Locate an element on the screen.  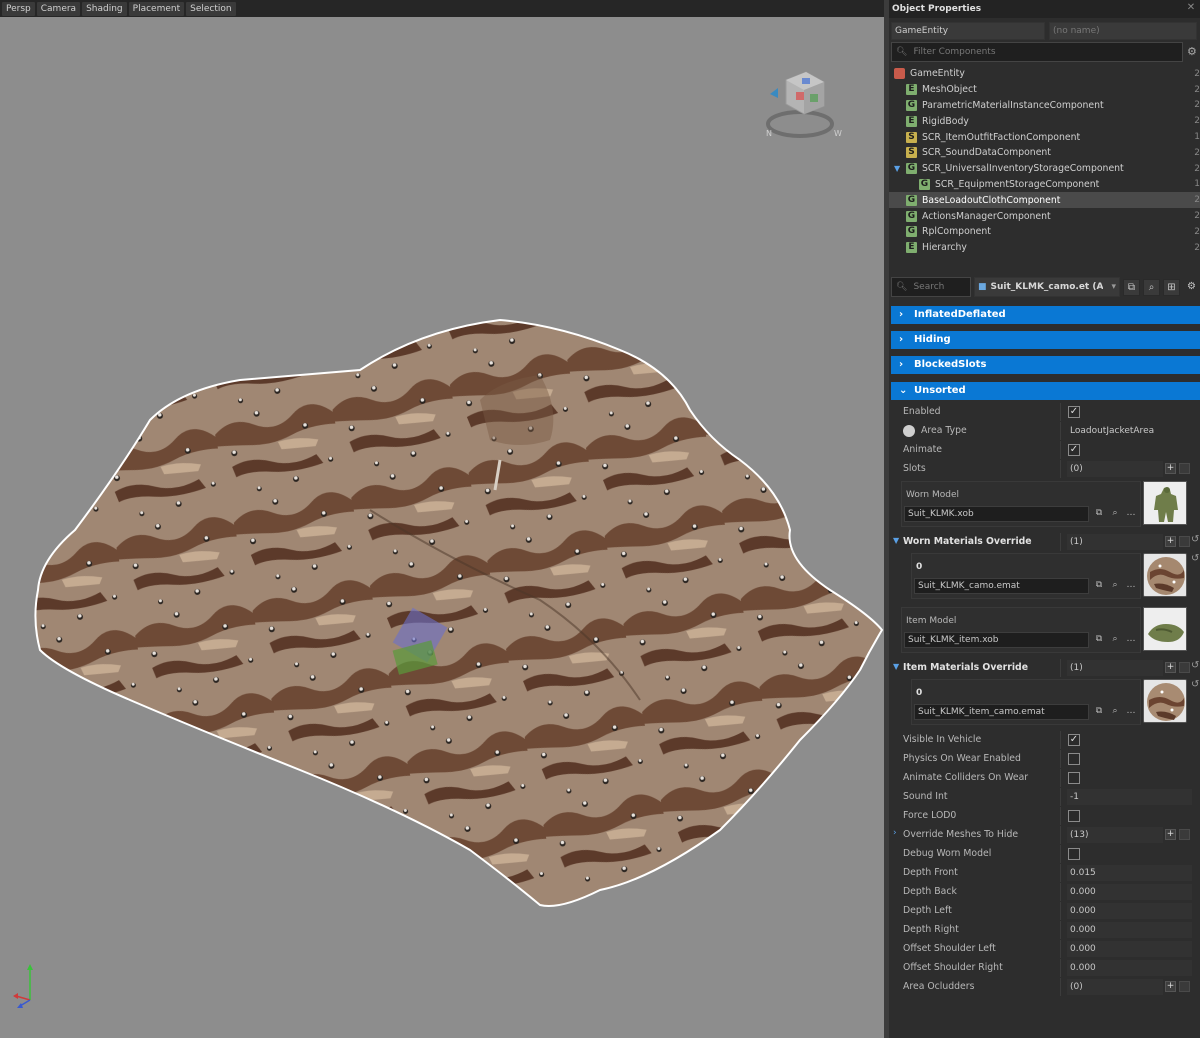
category-label: InflatedDeflated is located at coordinates (960, 314).